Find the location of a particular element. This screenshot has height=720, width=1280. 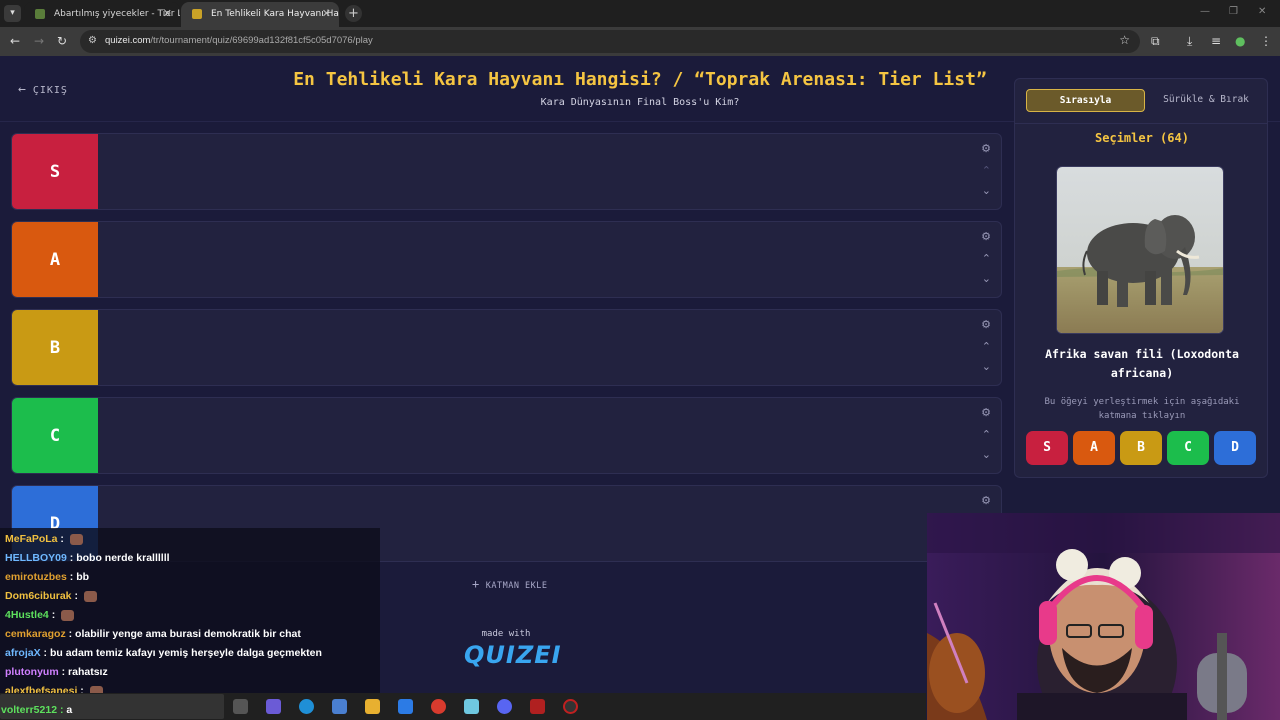

edge-icon is located at coordinates (306, 706).